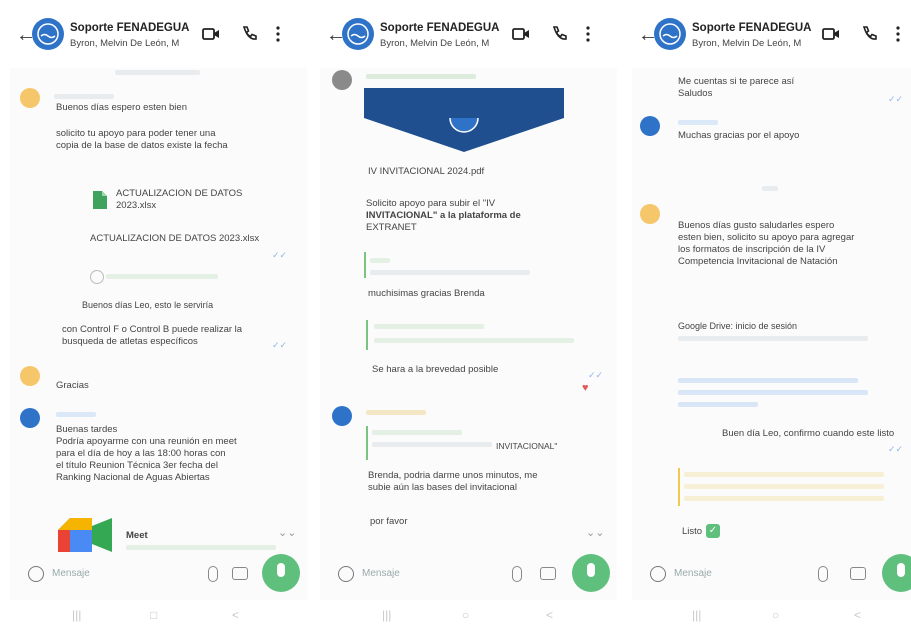  Describe the element at coordinates (464, 135) in the screenshot. I see `pdf-preview-pennant` at that location.